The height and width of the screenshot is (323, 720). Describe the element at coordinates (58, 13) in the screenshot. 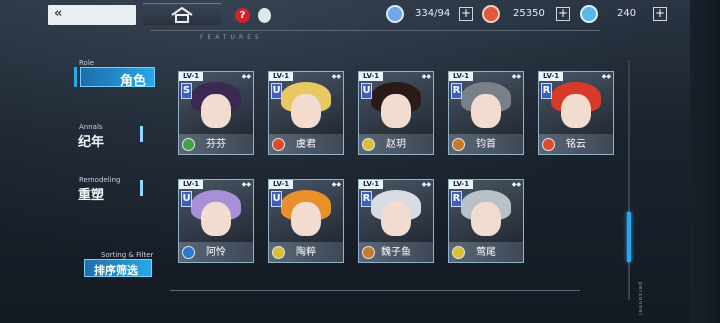

I see `back-icon: «` at that location.